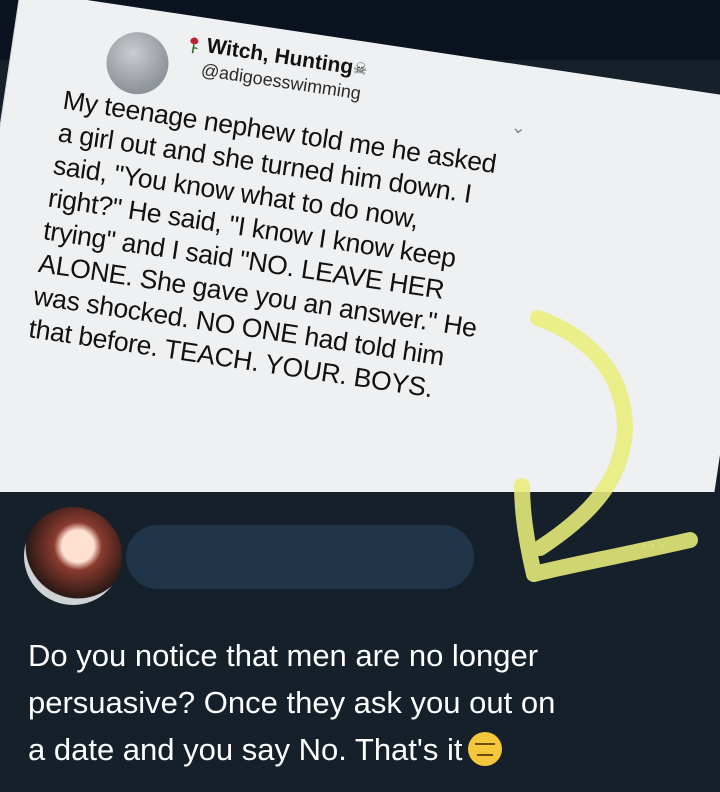 The height and width of the screenshot is (792, 720). What do you see at coordinates (292, 702) in the screenshot?
I see `dark-tweet-line: persuasive? Once they ask you out on` at bounding box center [292, 702].